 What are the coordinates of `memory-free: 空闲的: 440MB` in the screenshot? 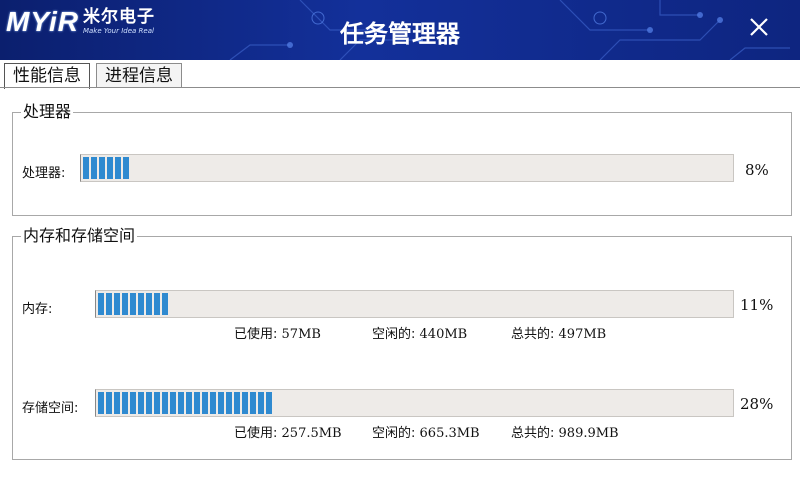 It's located at (420, 334).